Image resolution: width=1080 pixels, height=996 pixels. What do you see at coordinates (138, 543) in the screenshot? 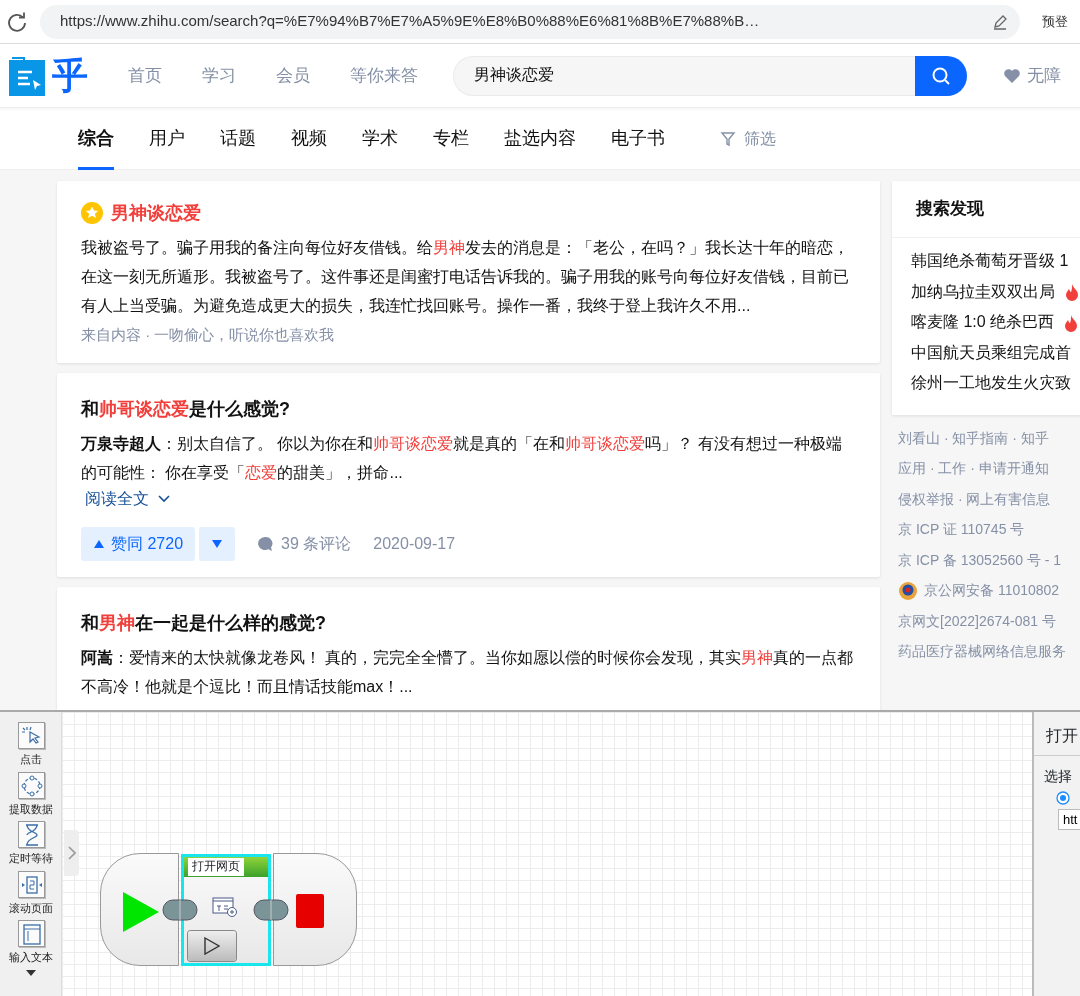
I see `upvote-button: 赞同 2720` at bounding box center [138, 543].